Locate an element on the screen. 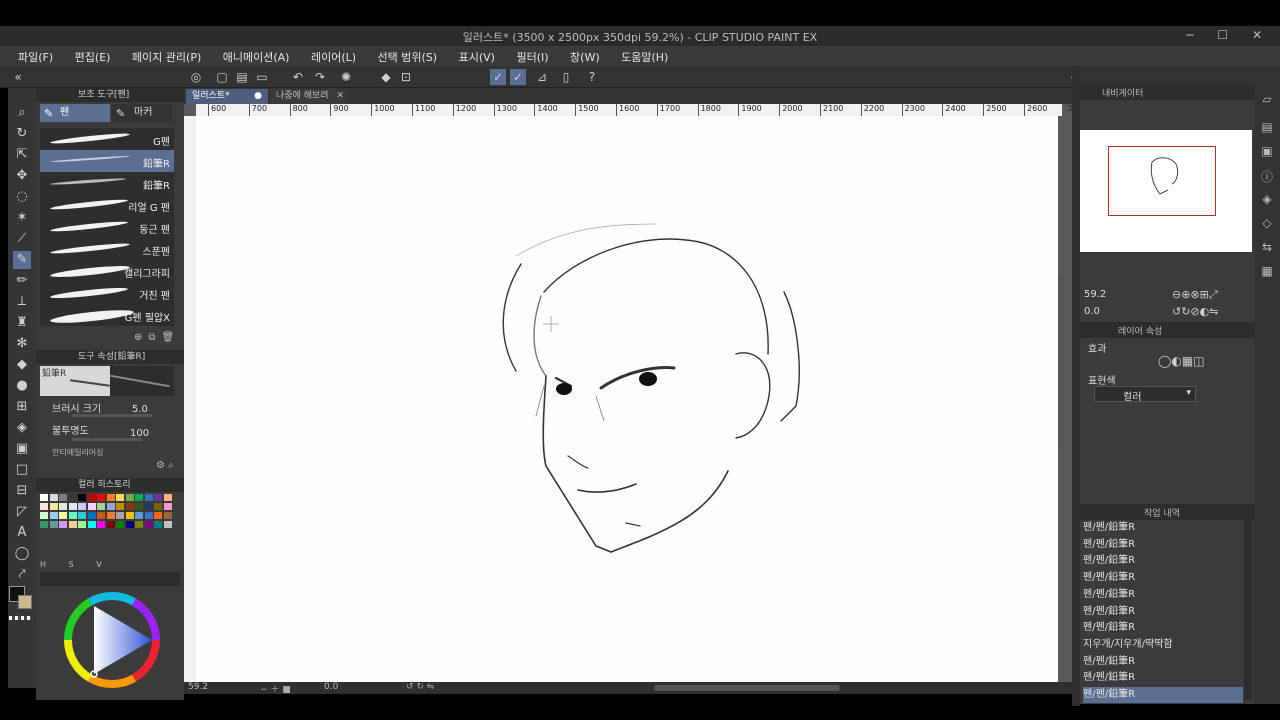 The width and height of the screenshot is (1280, 720). layer-search-icon: ◇ is located at coordinates (1267, 224).